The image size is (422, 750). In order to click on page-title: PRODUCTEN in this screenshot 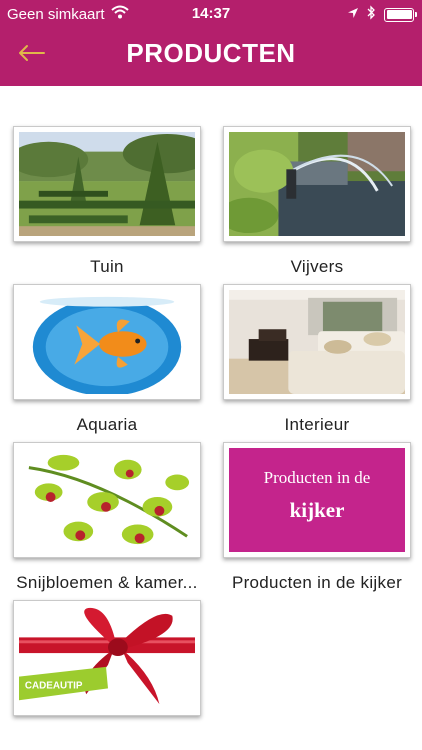, I will do `click(211, 53)`.